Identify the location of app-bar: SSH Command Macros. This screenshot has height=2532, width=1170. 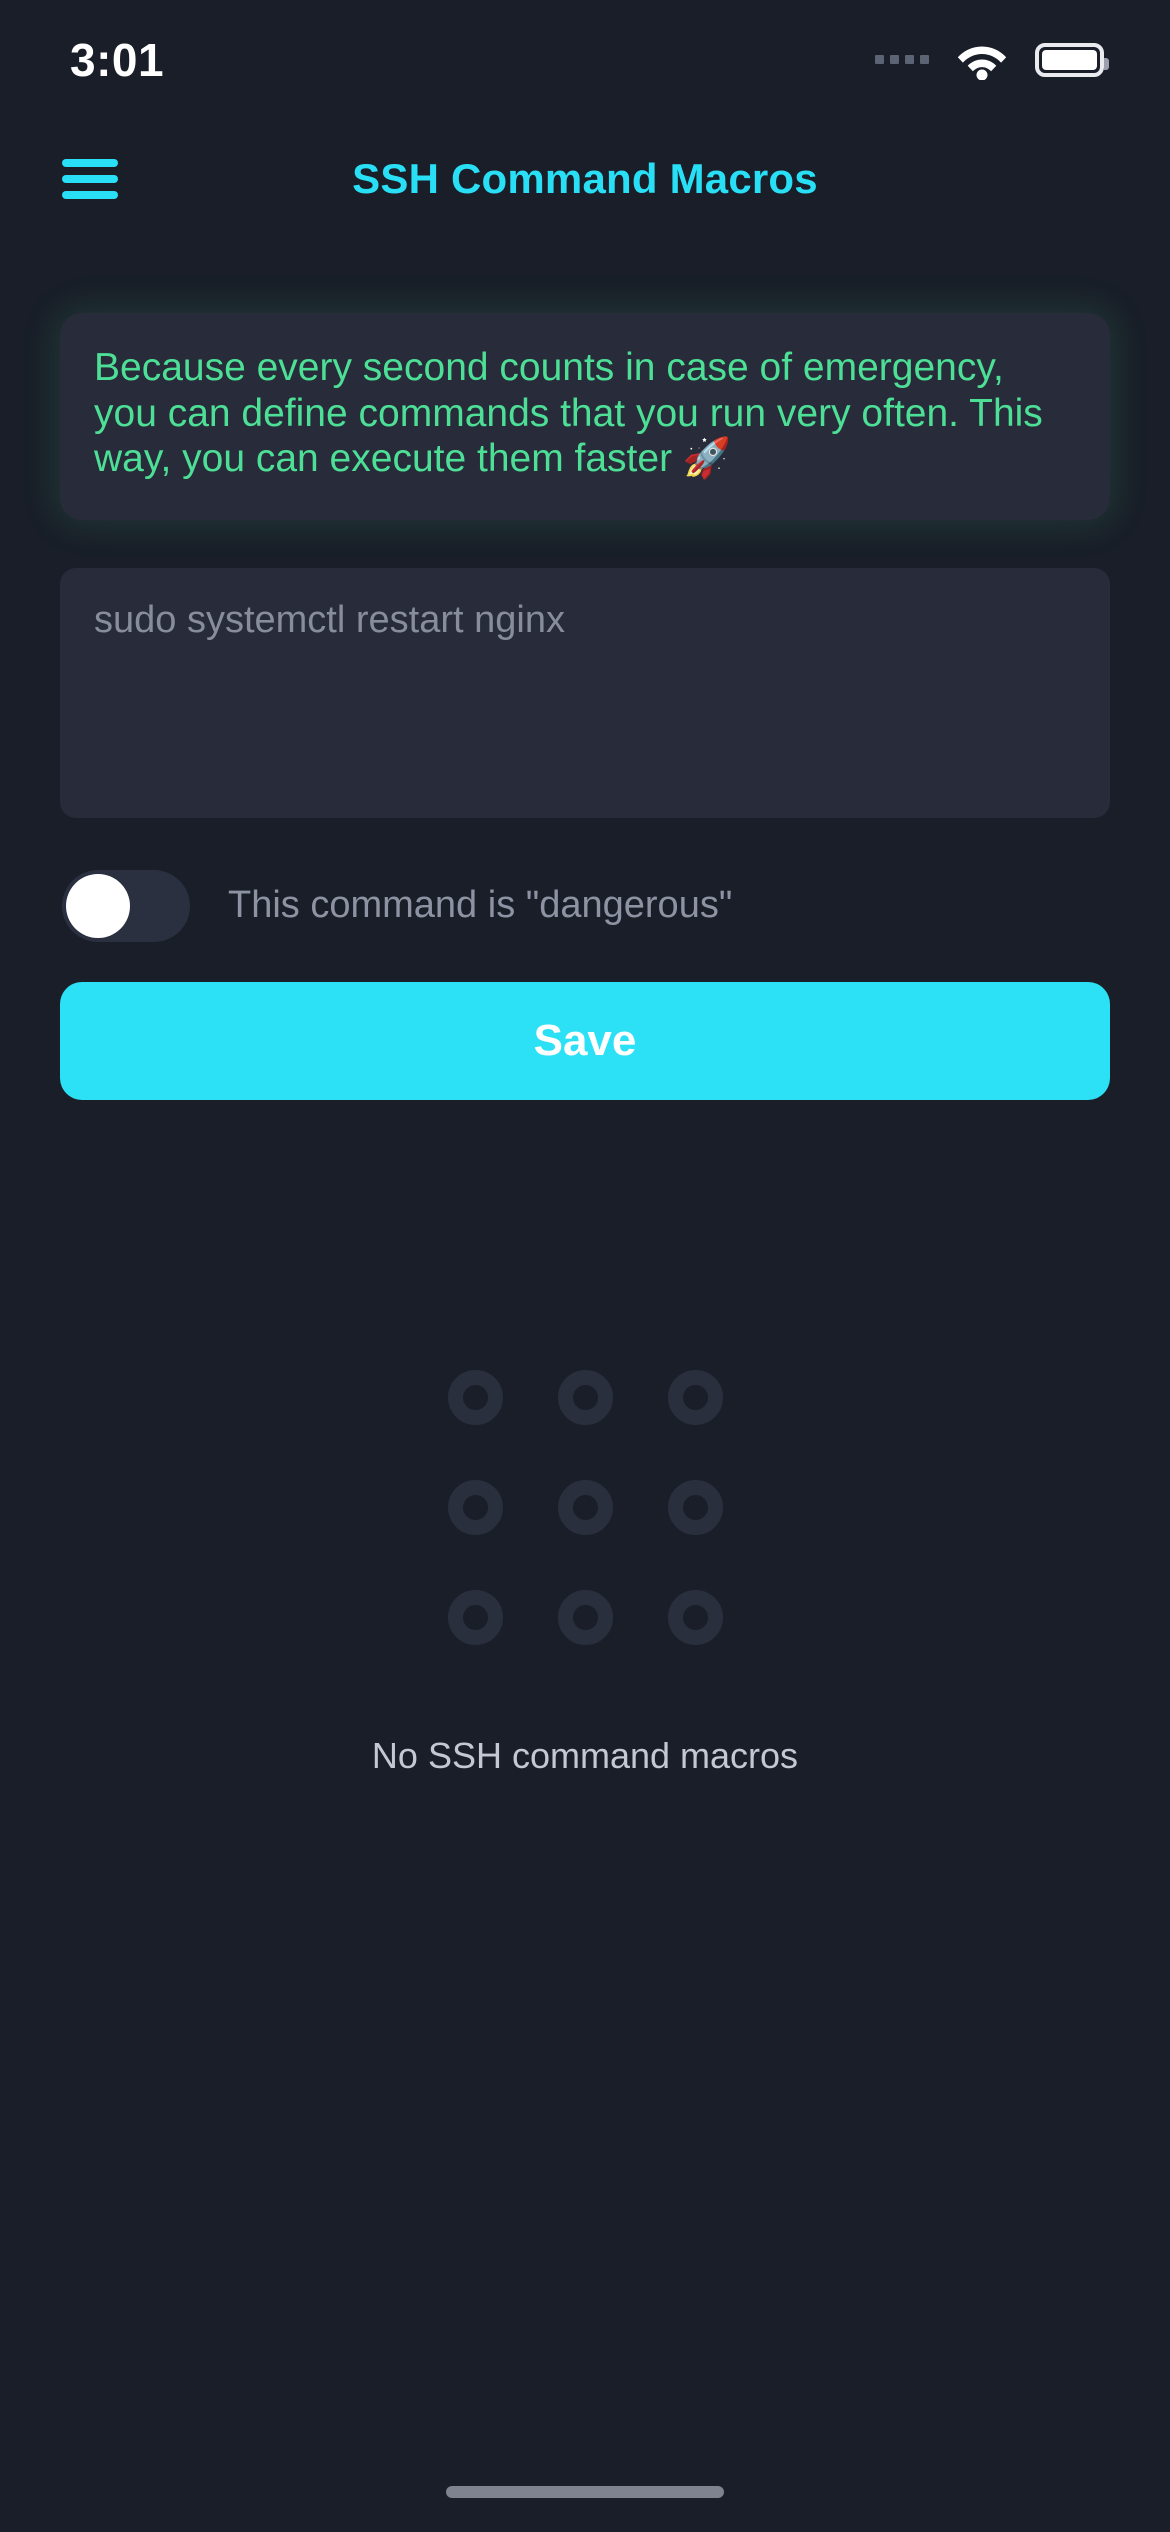
(585, 179).